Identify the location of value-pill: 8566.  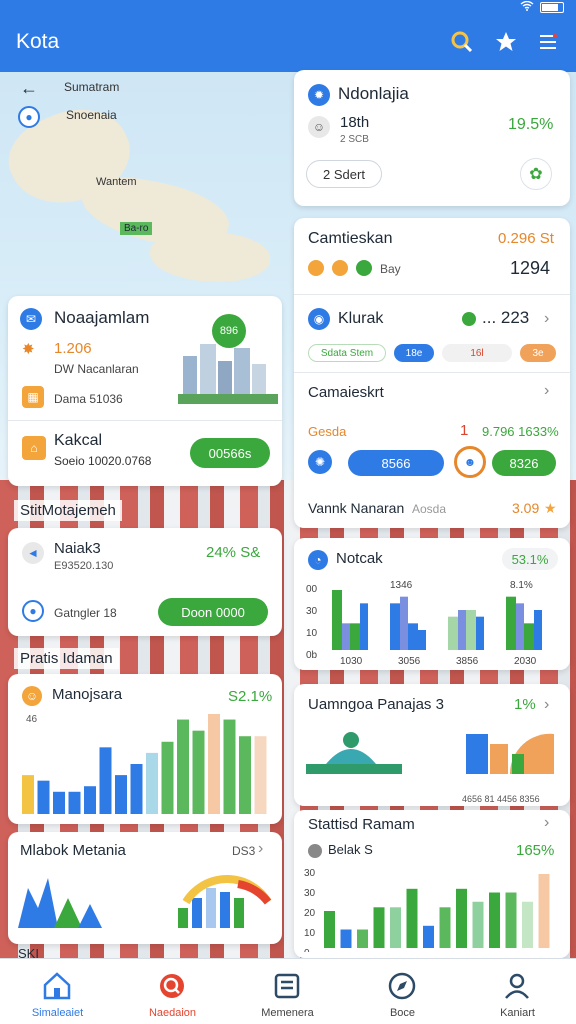
(396, 463).